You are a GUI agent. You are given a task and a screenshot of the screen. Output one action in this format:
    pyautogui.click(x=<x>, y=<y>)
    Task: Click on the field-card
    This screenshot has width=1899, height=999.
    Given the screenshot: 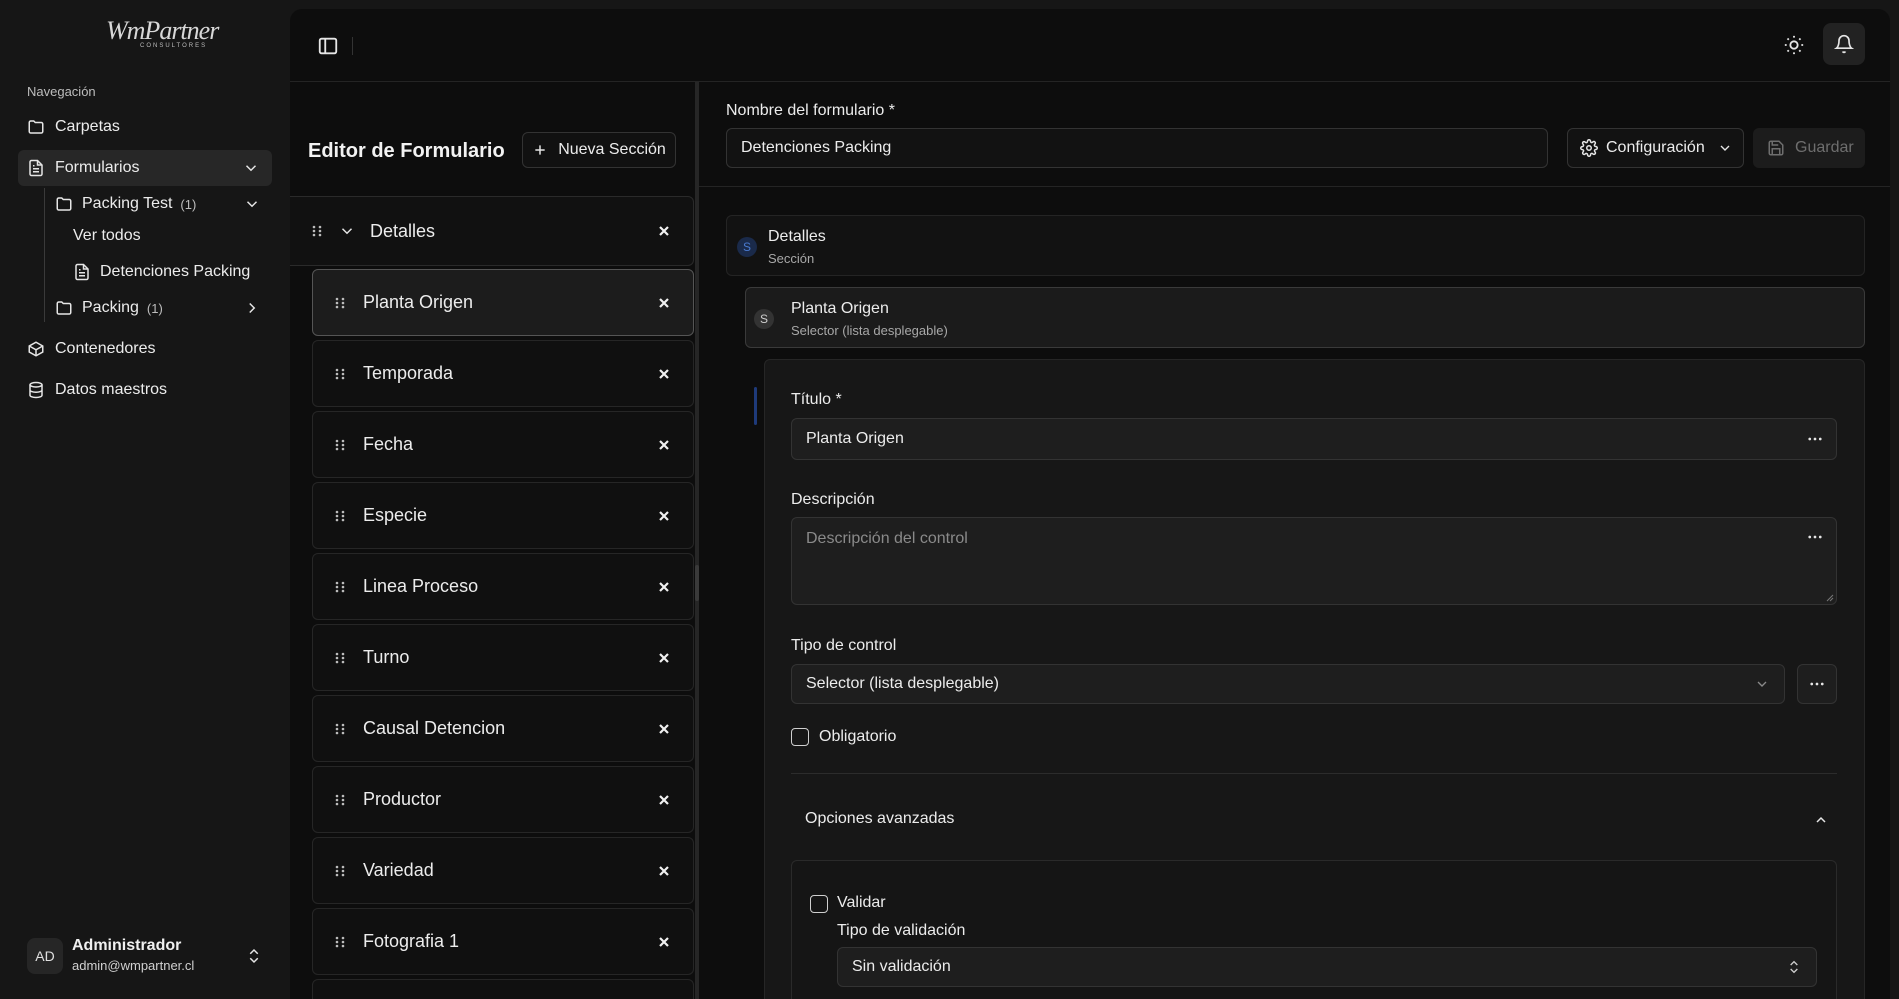 What is the action you would take?
    pyautogui.click(x=503, y=989)
    